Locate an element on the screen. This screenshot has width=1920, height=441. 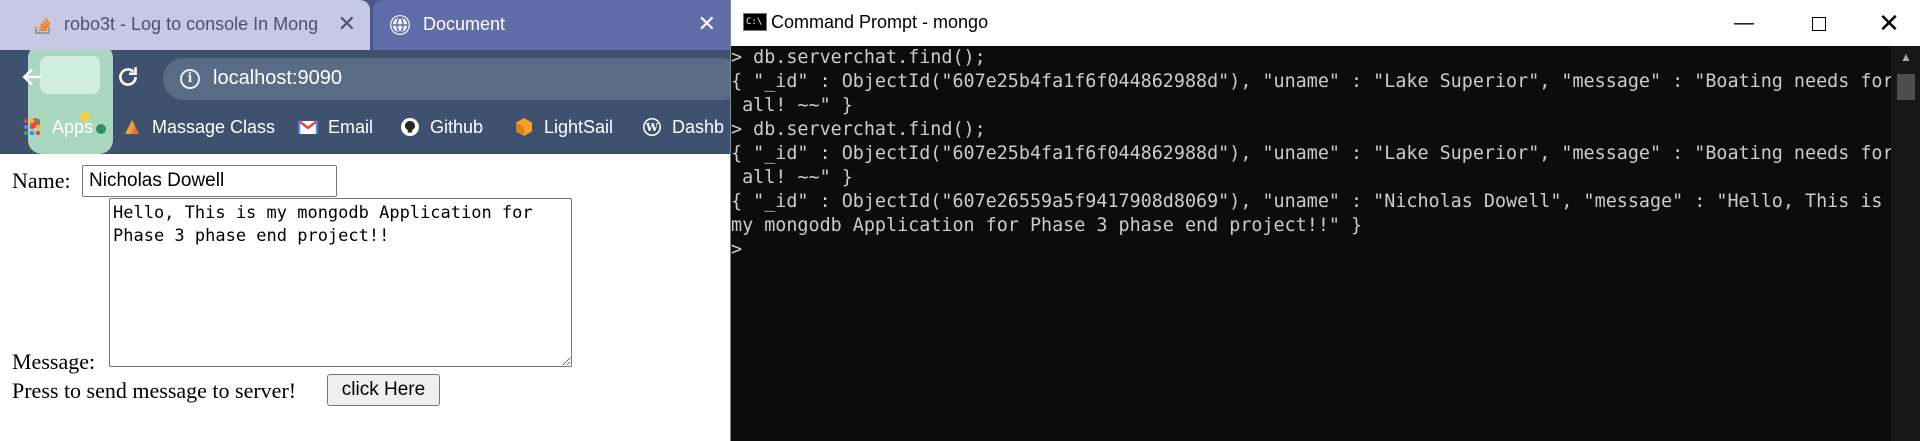
info-icon: i is located at coordinates (190, 79).